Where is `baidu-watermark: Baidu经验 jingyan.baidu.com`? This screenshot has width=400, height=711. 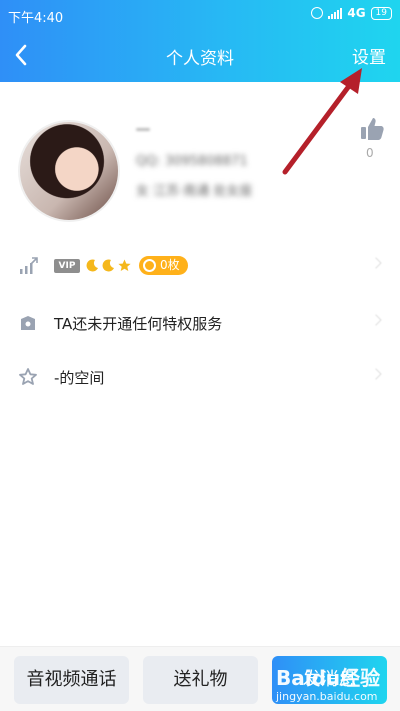 baidu-watermark: Baidu经验 jingyan.baidu.com is located at coordinates (335, 684).